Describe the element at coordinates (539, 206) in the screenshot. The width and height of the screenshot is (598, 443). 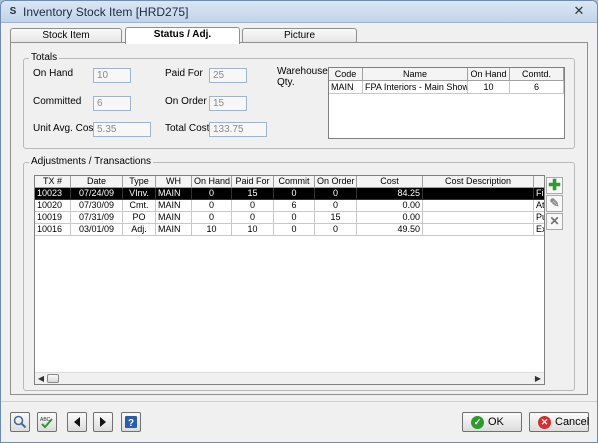
I see `adj-extra-cell: Att` at that location.